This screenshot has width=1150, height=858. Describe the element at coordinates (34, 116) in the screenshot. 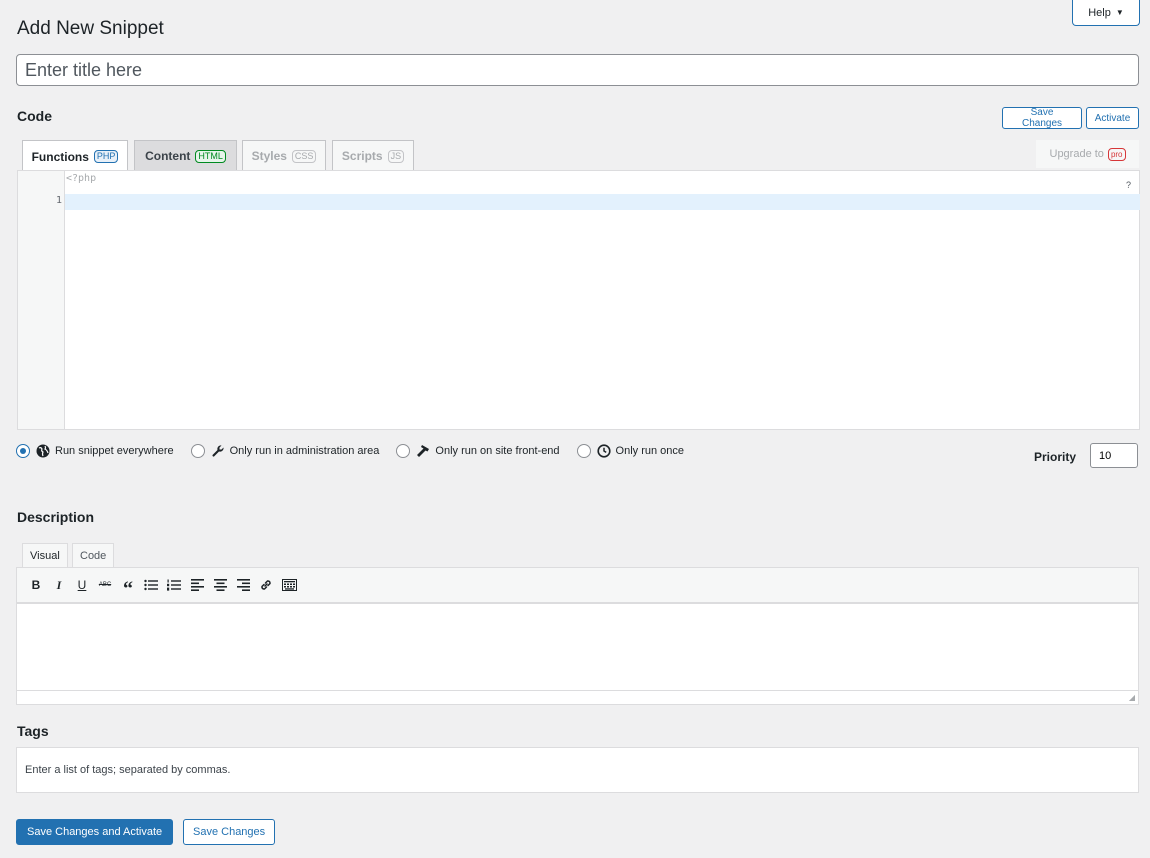

I see `code-heading: Code` at that location.